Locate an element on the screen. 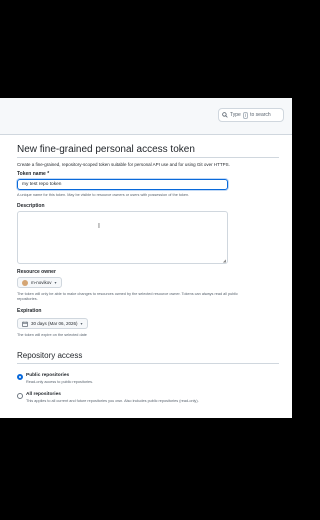 This screenshot has height=520, width=320. token-name-label: Token name * is located at coordinates (33, 174).